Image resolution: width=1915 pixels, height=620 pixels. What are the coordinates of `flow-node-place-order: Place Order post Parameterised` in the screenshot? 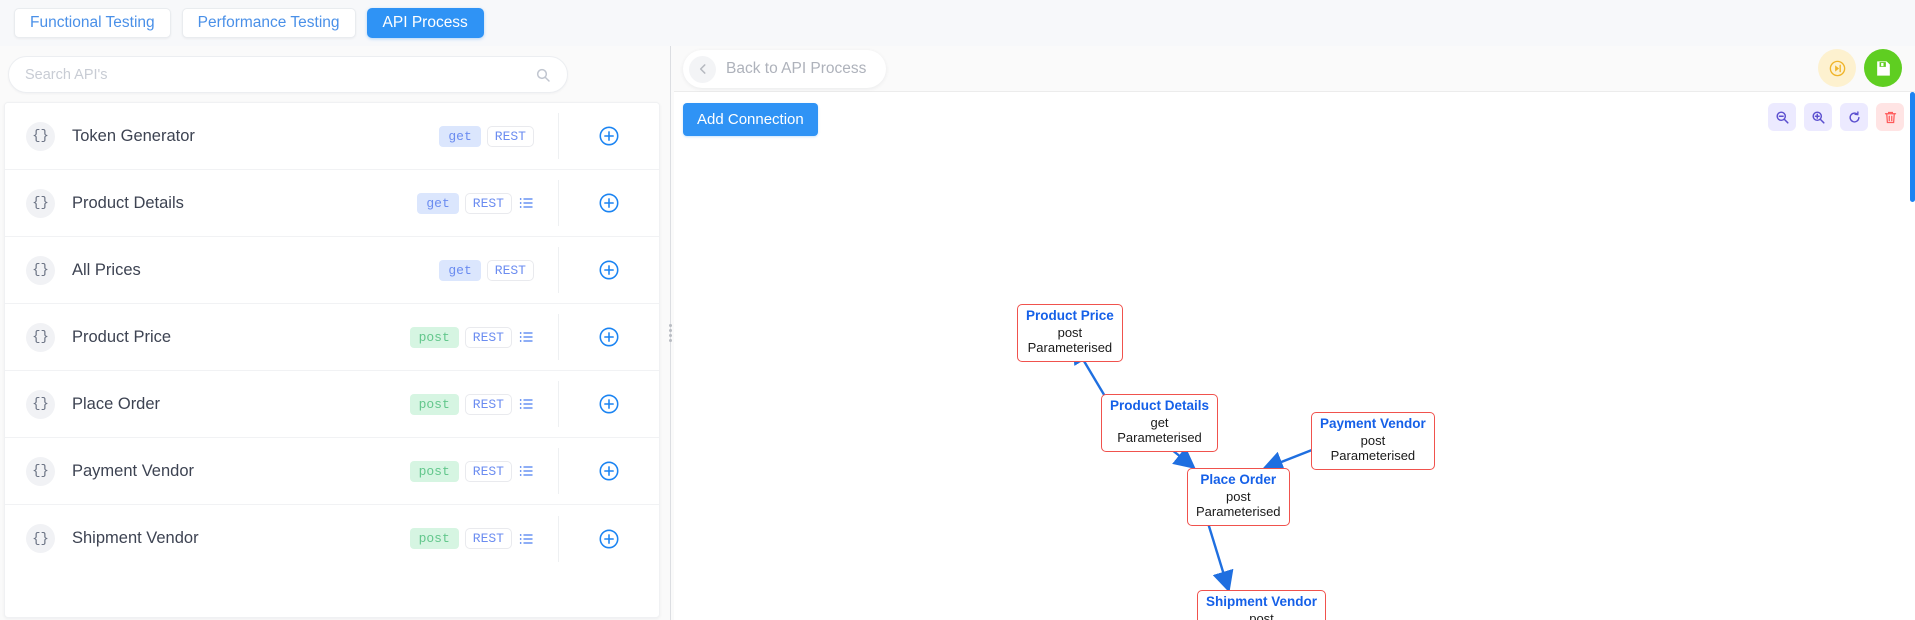 It's located at (1238, 497).